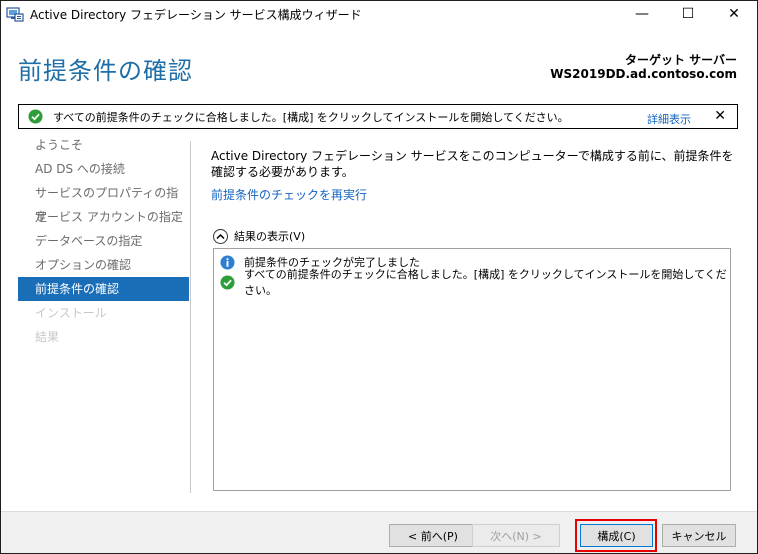 The height and width of the screenshot is (554, 758). Describe the element at coordinates (196, 14) in the screenshot. I see `window-title: Active Directory フェデレーション サービス構成ウィザード` at that location.